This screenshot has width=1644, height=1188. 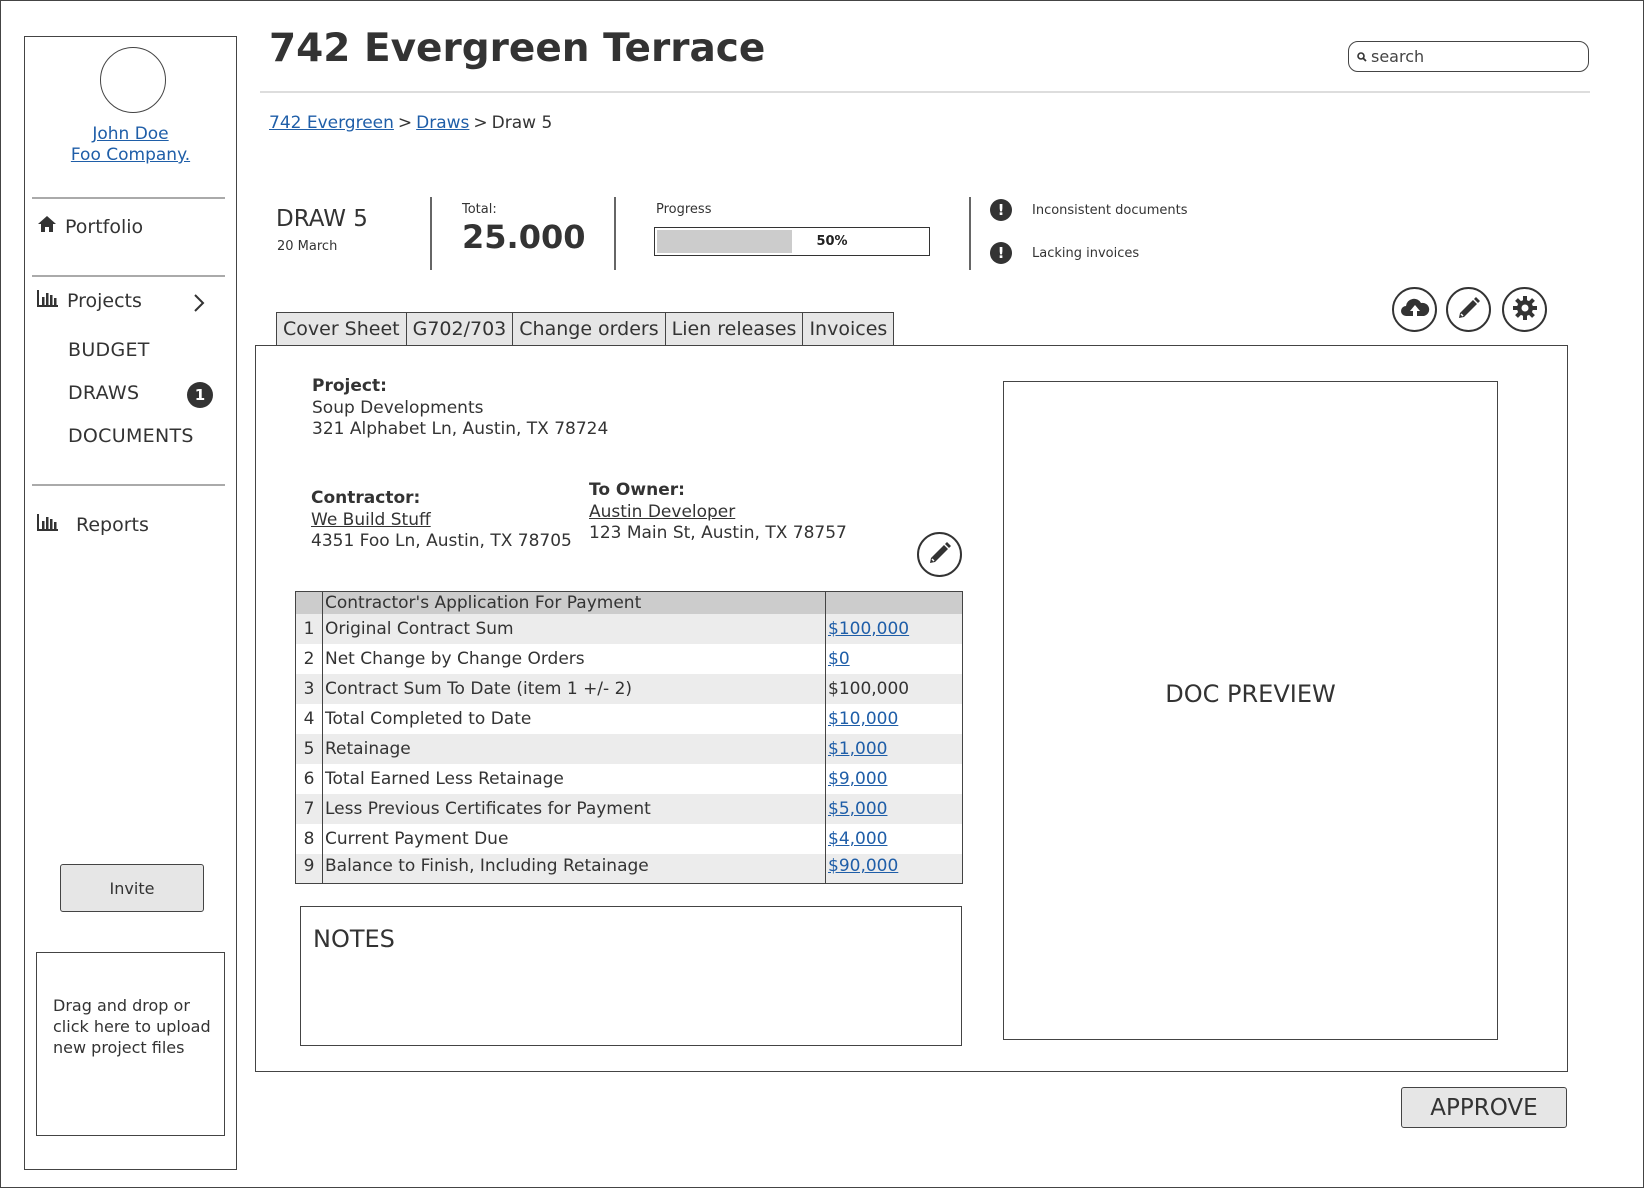 I want to click on row-value-cell: $10,000, so click(x=894, y=718).